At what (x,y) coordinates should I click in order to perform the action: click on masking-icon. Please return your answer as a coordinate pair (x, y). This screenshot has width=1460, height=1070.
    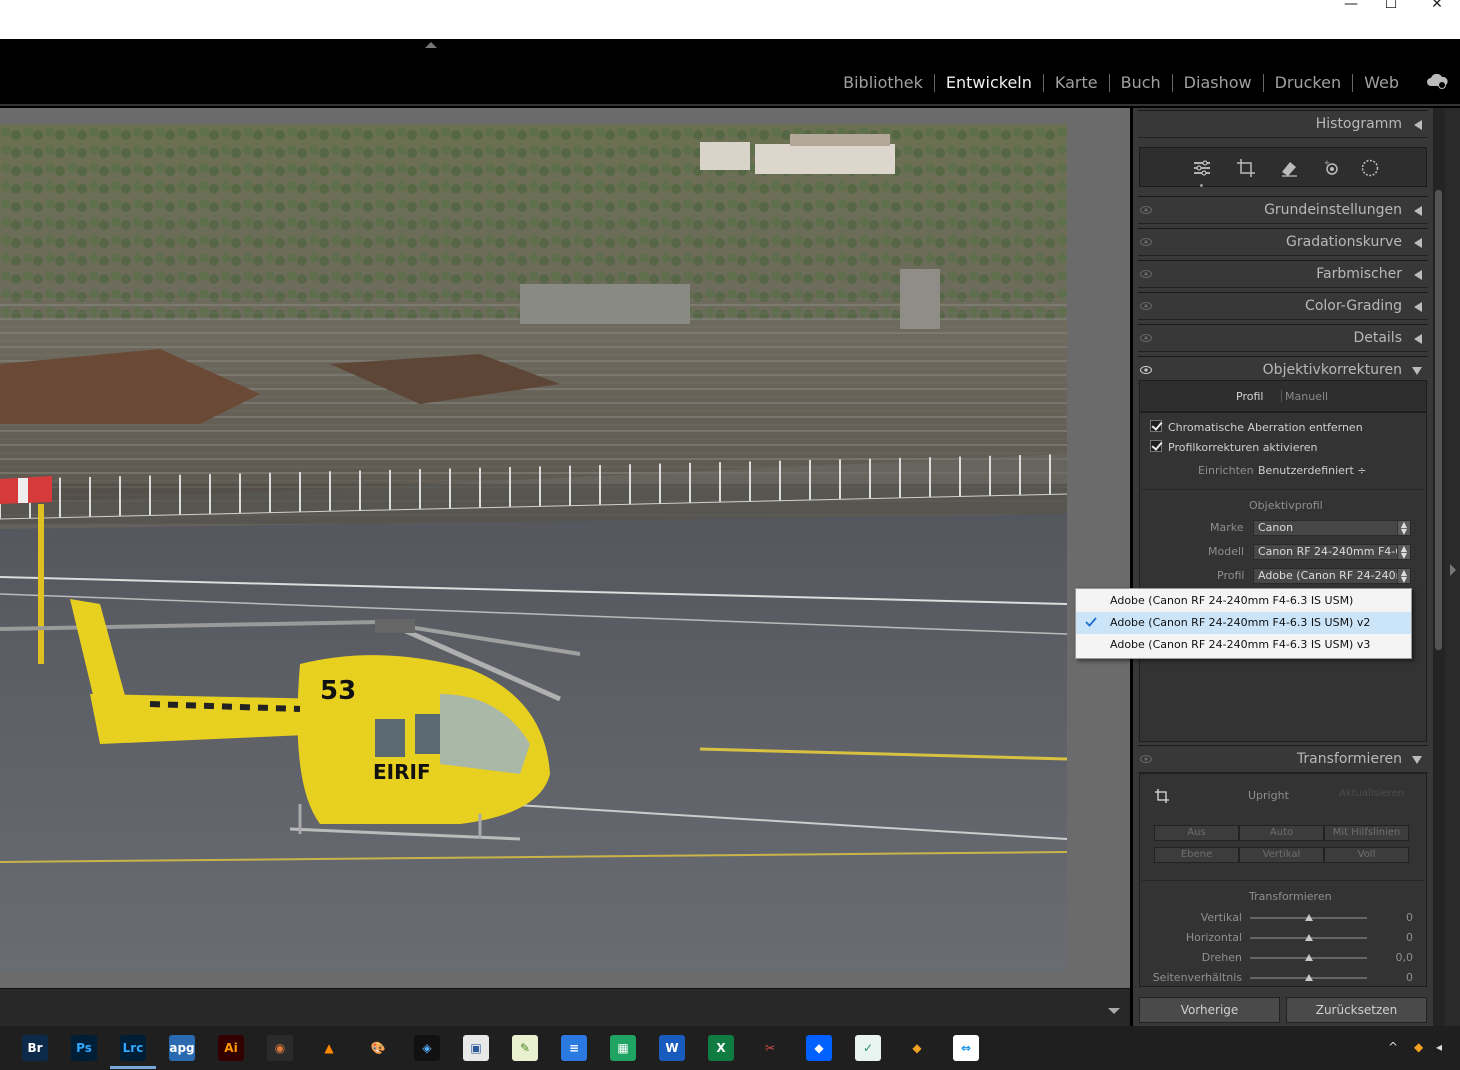
    Looking at the image, I should click on (1370, 168).